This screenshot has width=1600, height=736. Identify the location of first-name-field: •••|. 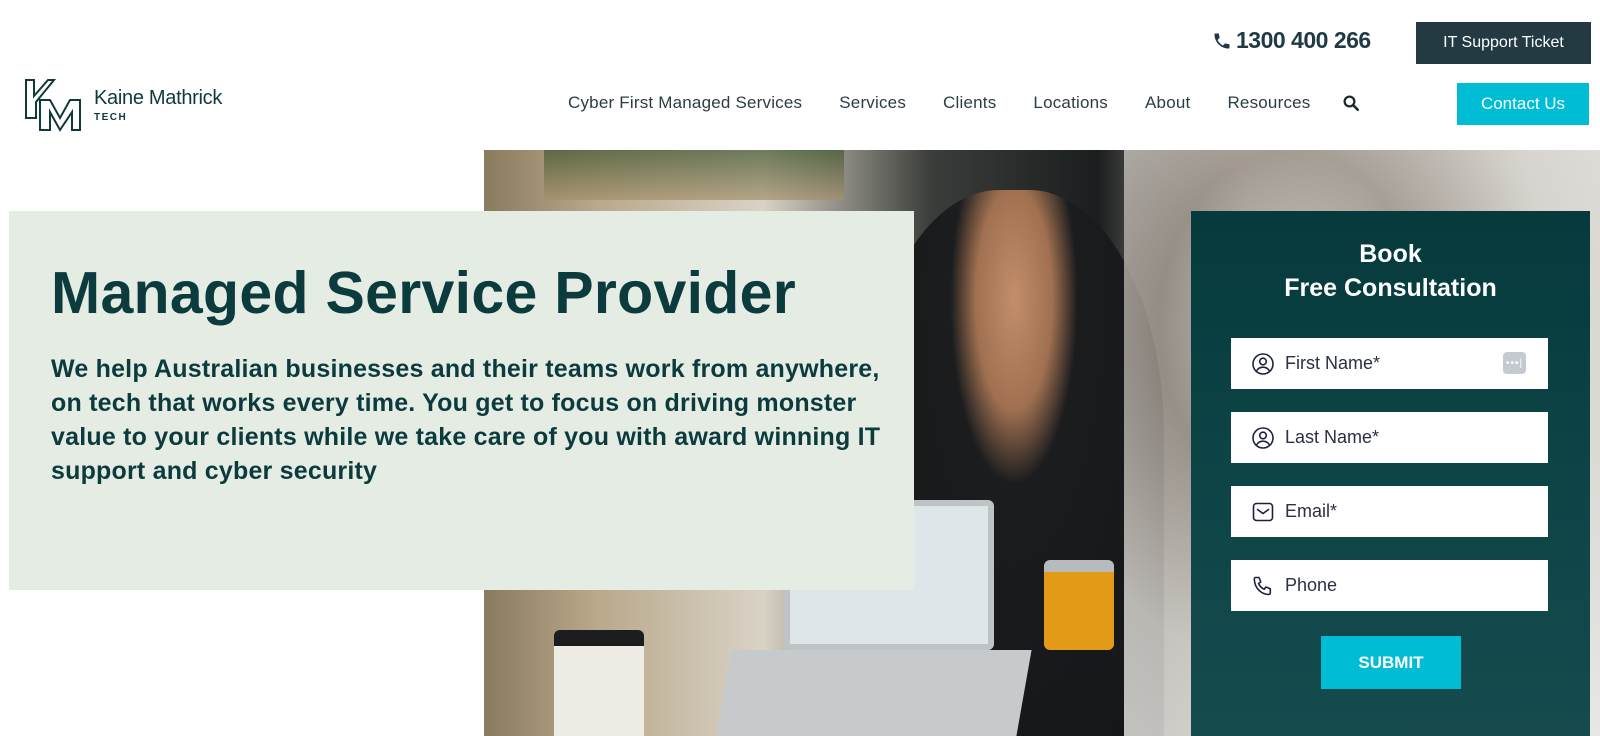
(1389, 363).